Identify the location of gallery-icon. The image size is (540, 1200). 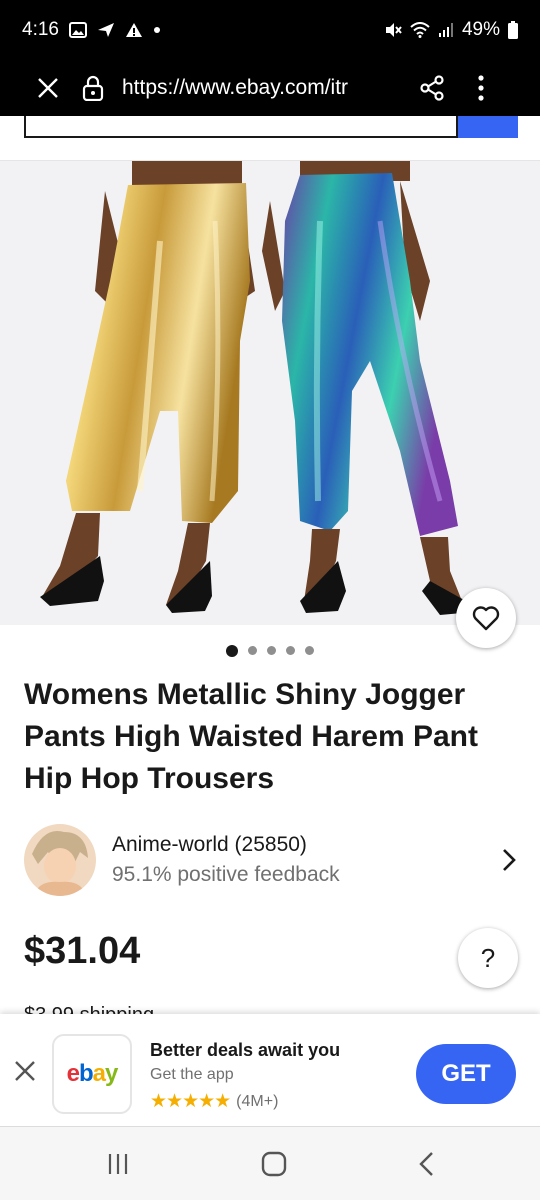
(77, 30).